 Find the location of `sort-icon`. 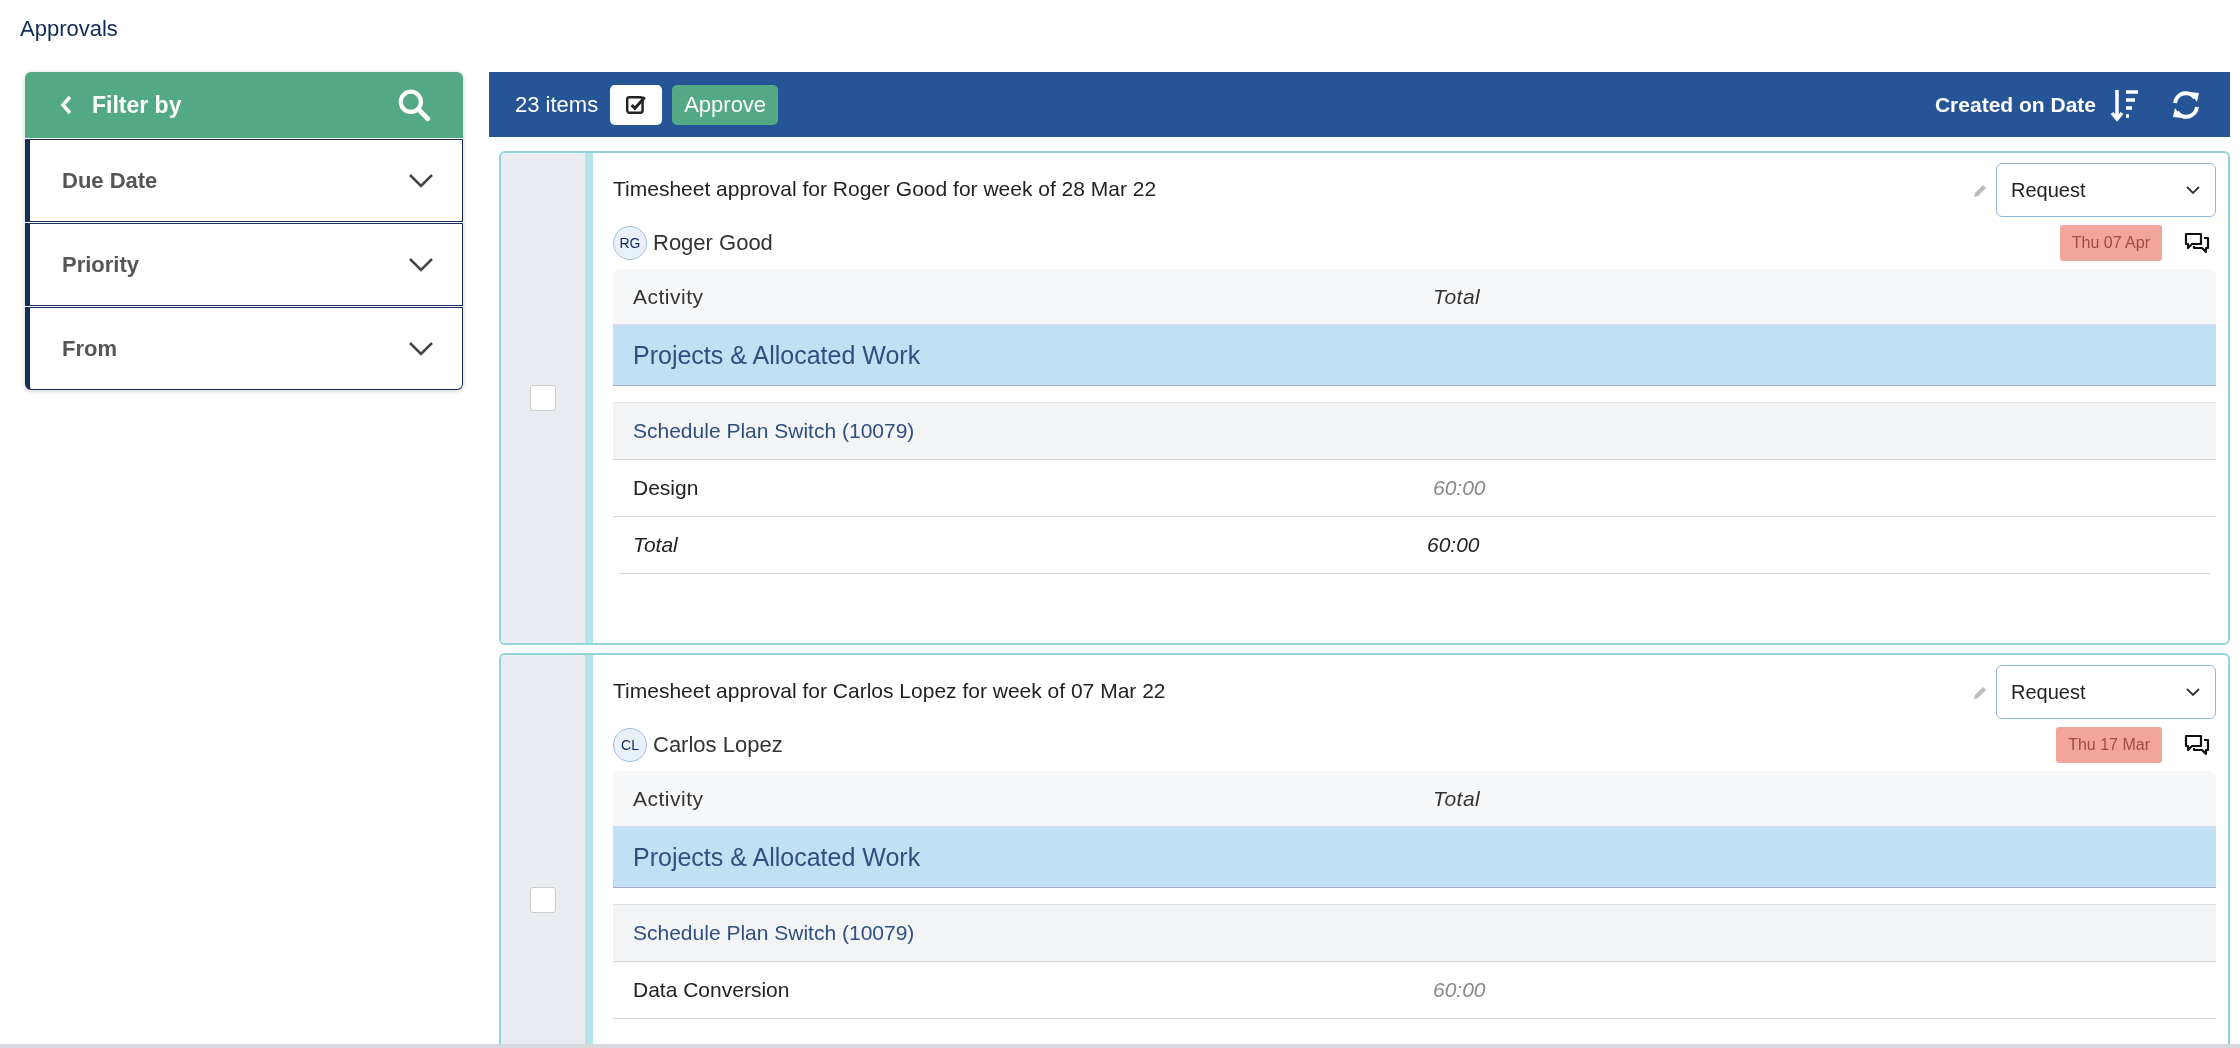

sort-icon is located at coordinates (2125, 104).